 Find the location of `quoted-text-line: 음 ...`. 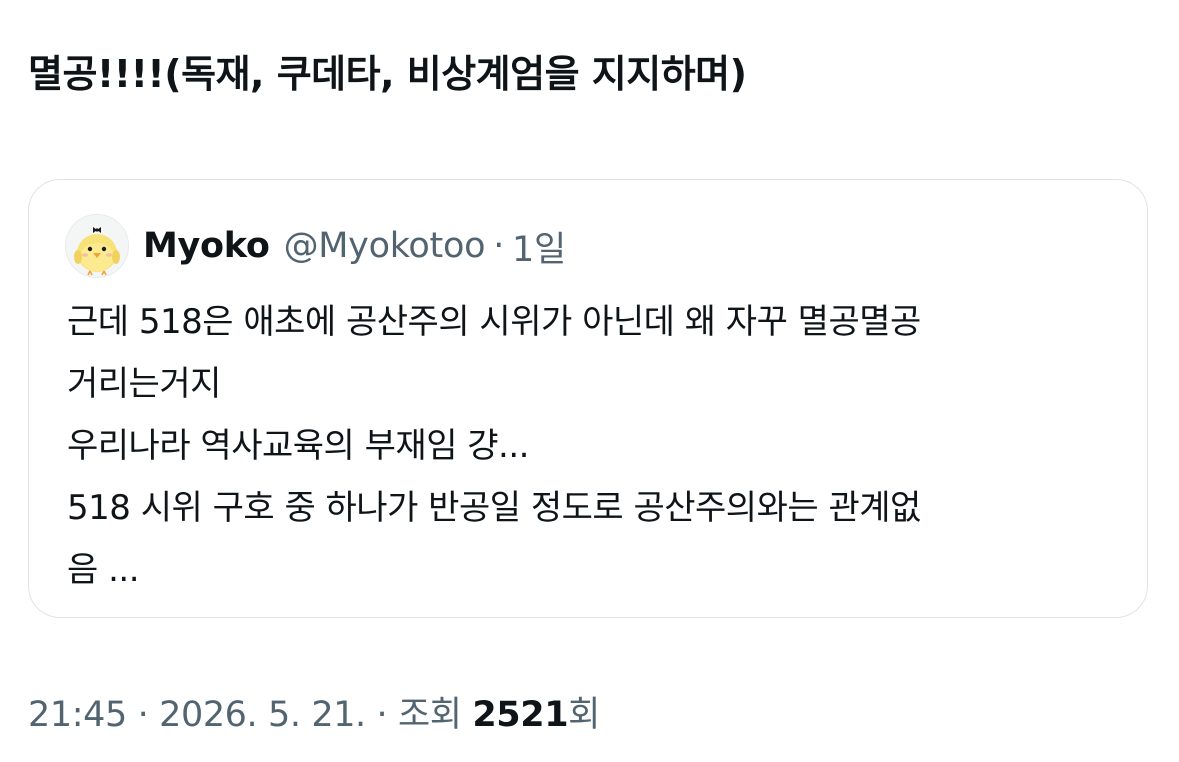

quoted-text-line: 음 ... is located at coordinates (103, 570).